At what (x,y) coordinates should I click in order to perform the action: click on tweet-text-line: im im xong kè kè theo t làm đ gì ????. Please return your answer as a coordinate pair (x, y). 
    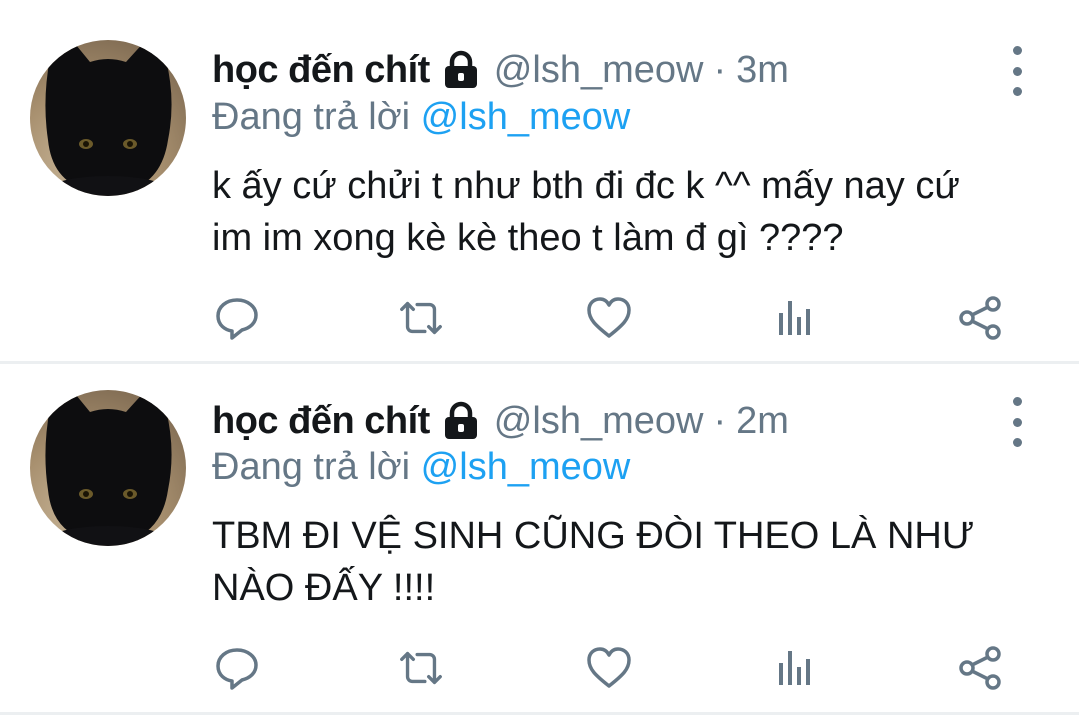
    Looking at the image, I should click on (528, 238).